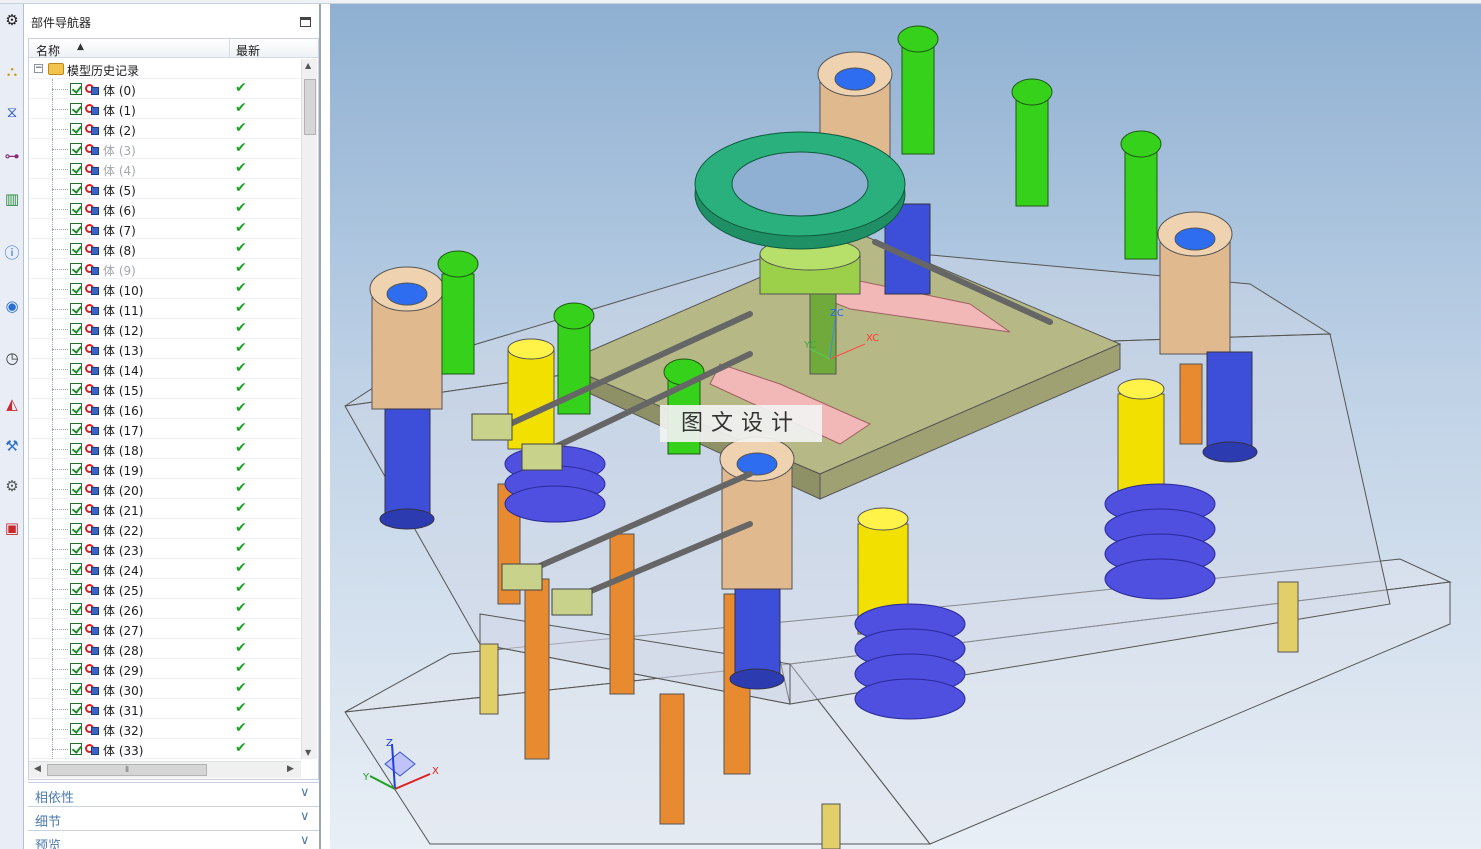 The width and height of the screenshot is (1481, 849). Describe the element at coordinates (173, 839) in the screenshot. I see `section-preview: 预览 ∨` at that location.